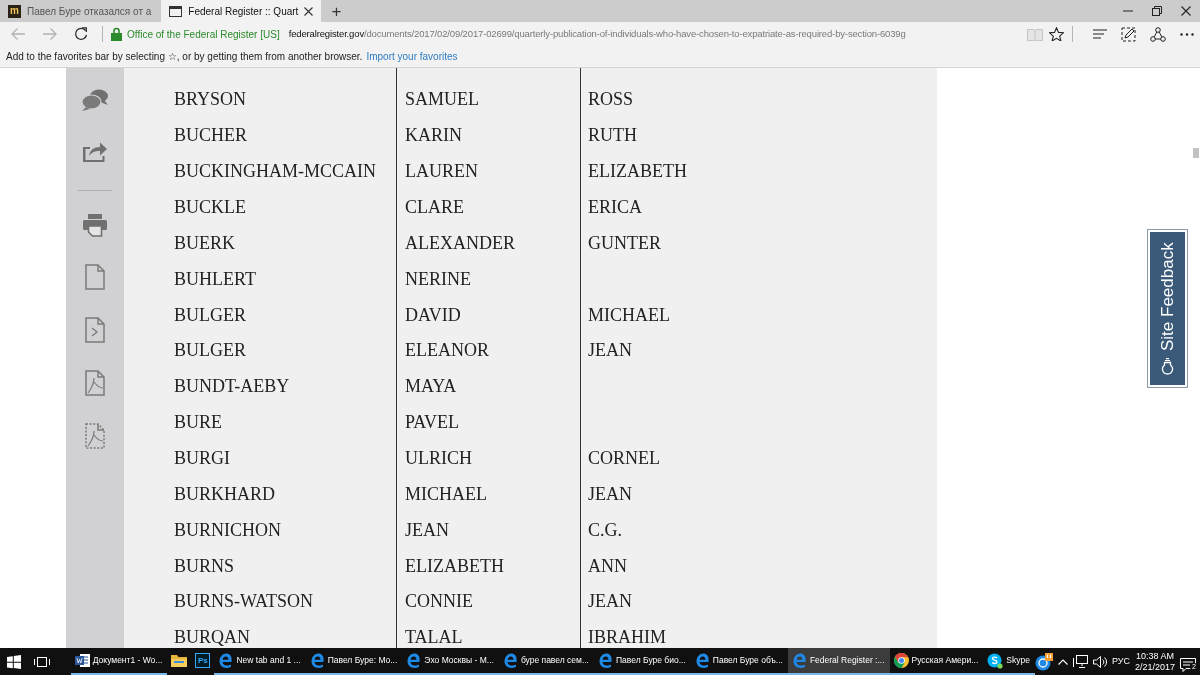 This screenshot has width=1200, height=675. Describe the element at coordinates (441, 172) in the screenshot. I see `first-name-text: LAUREN` at that location.